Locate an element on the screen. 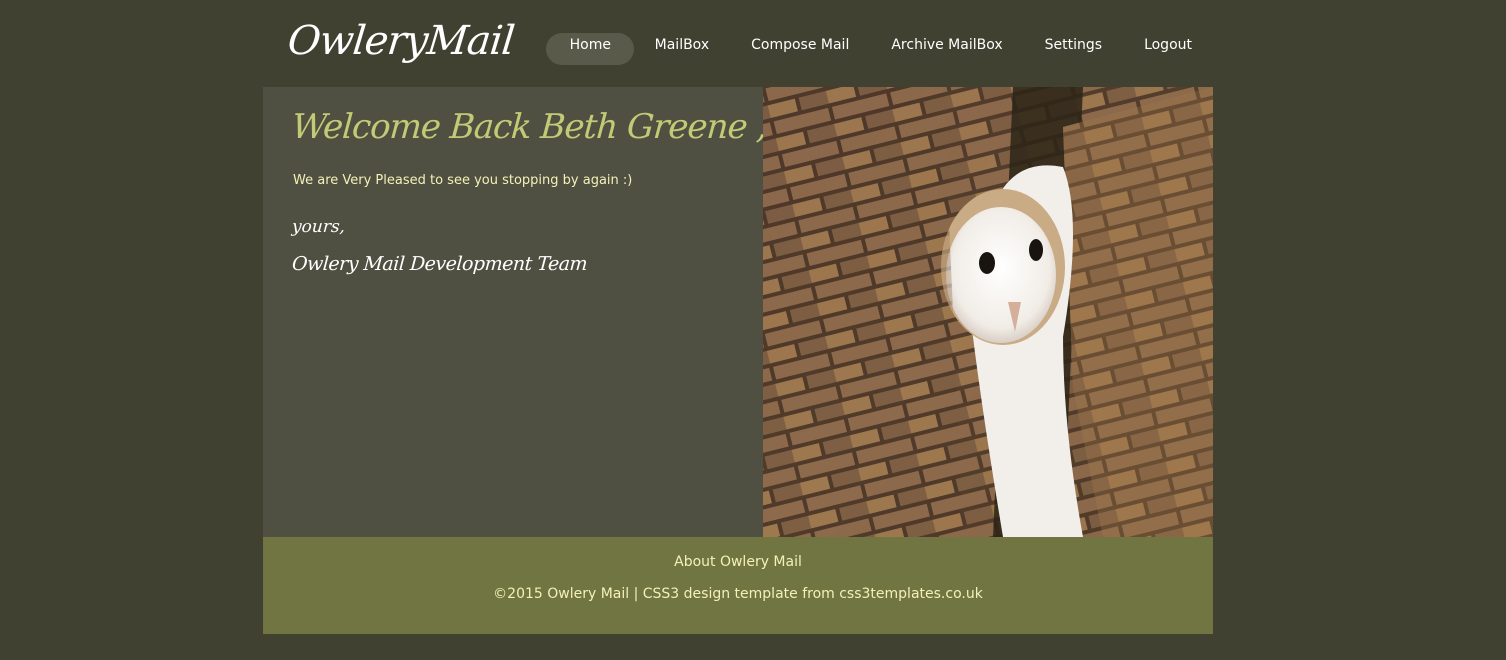 This screenshot has height=660, width=1506. nav-mailbox: MailBox is located at coordinates (682, 49).